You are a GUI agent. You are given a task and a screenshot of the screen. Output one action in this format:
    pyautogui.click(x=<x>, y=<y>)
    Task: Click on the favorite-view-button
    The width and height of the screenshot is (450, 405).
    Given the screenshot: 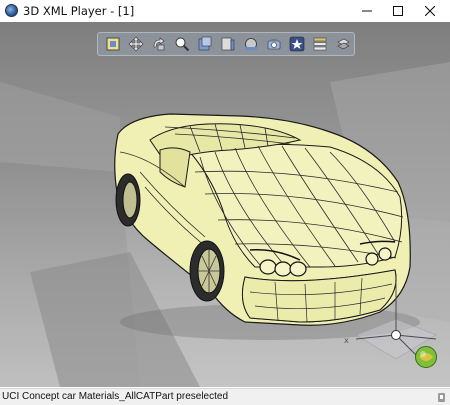 What is the action you would take?
    pyautogui.click(x=297, y=44)
    